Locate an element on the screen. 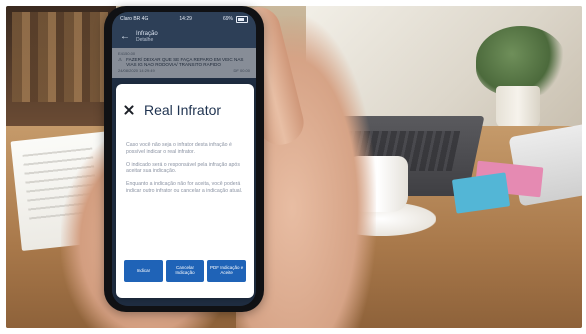 The image size is (586, 334). indicate-button: Indicar is located at coordinates (143, 271).